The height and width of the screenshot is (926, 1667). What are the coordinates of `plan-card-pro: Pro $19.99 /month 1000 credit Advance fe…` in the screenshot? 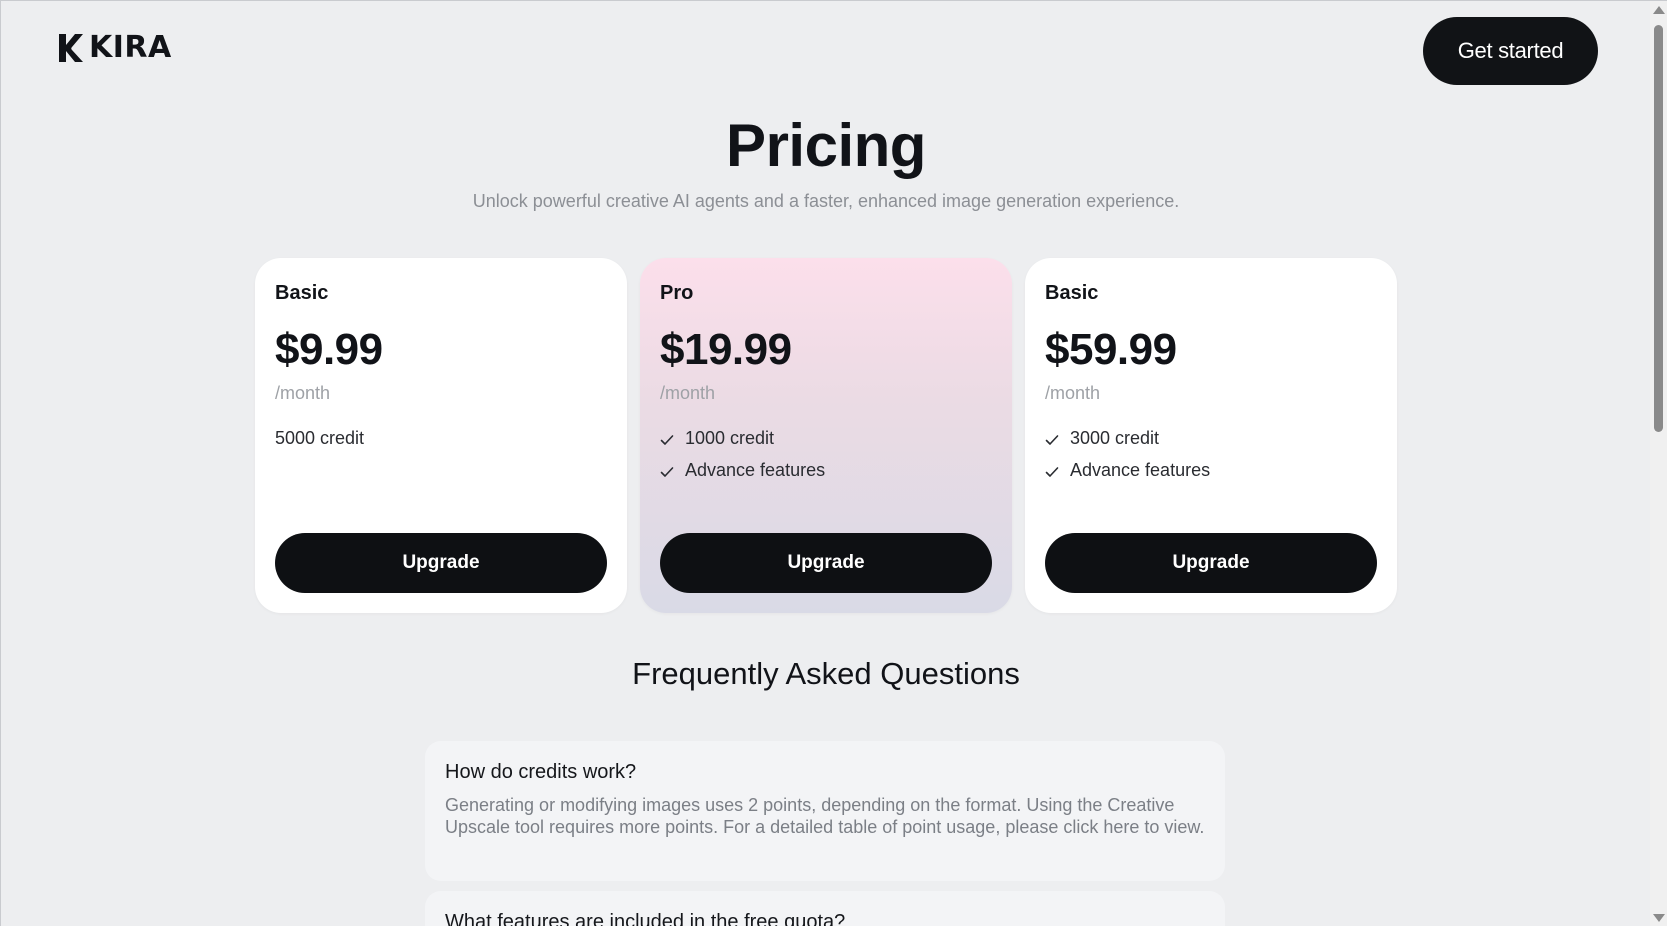 It's located at (826, 435).